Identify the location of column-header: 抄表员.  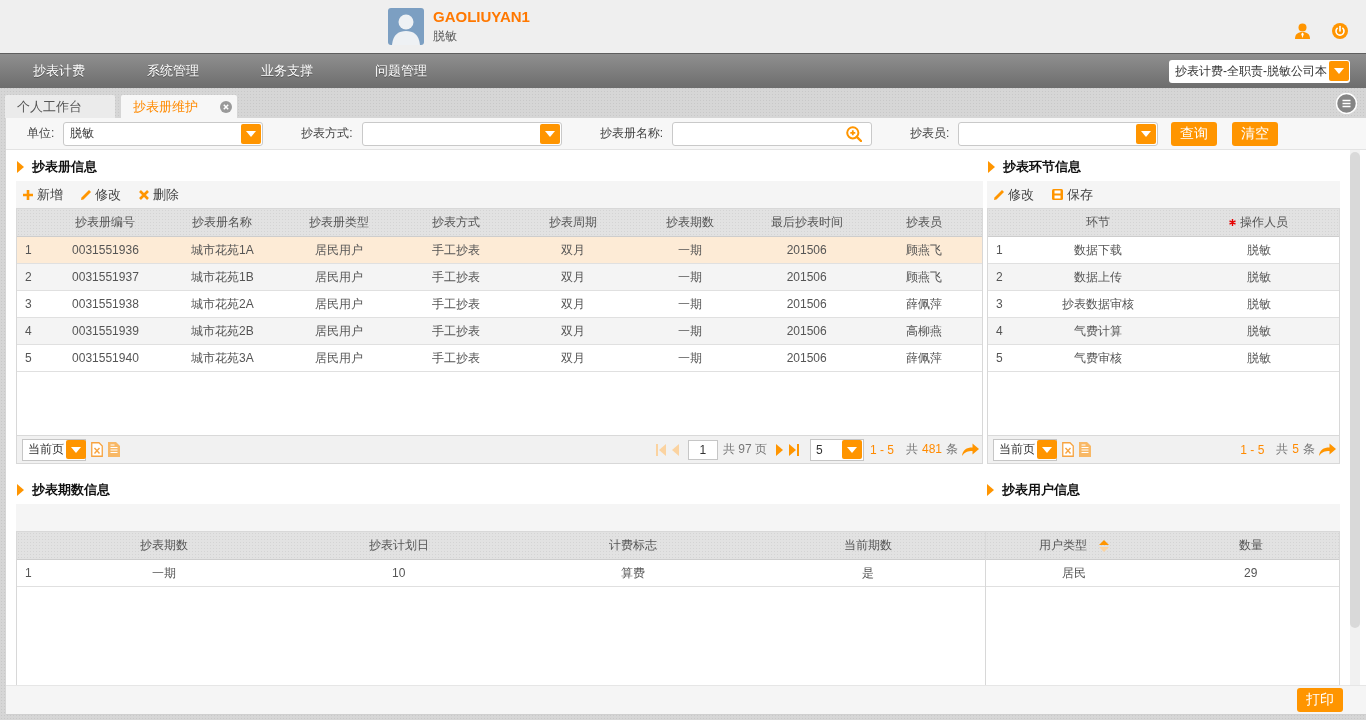
(923, 222).